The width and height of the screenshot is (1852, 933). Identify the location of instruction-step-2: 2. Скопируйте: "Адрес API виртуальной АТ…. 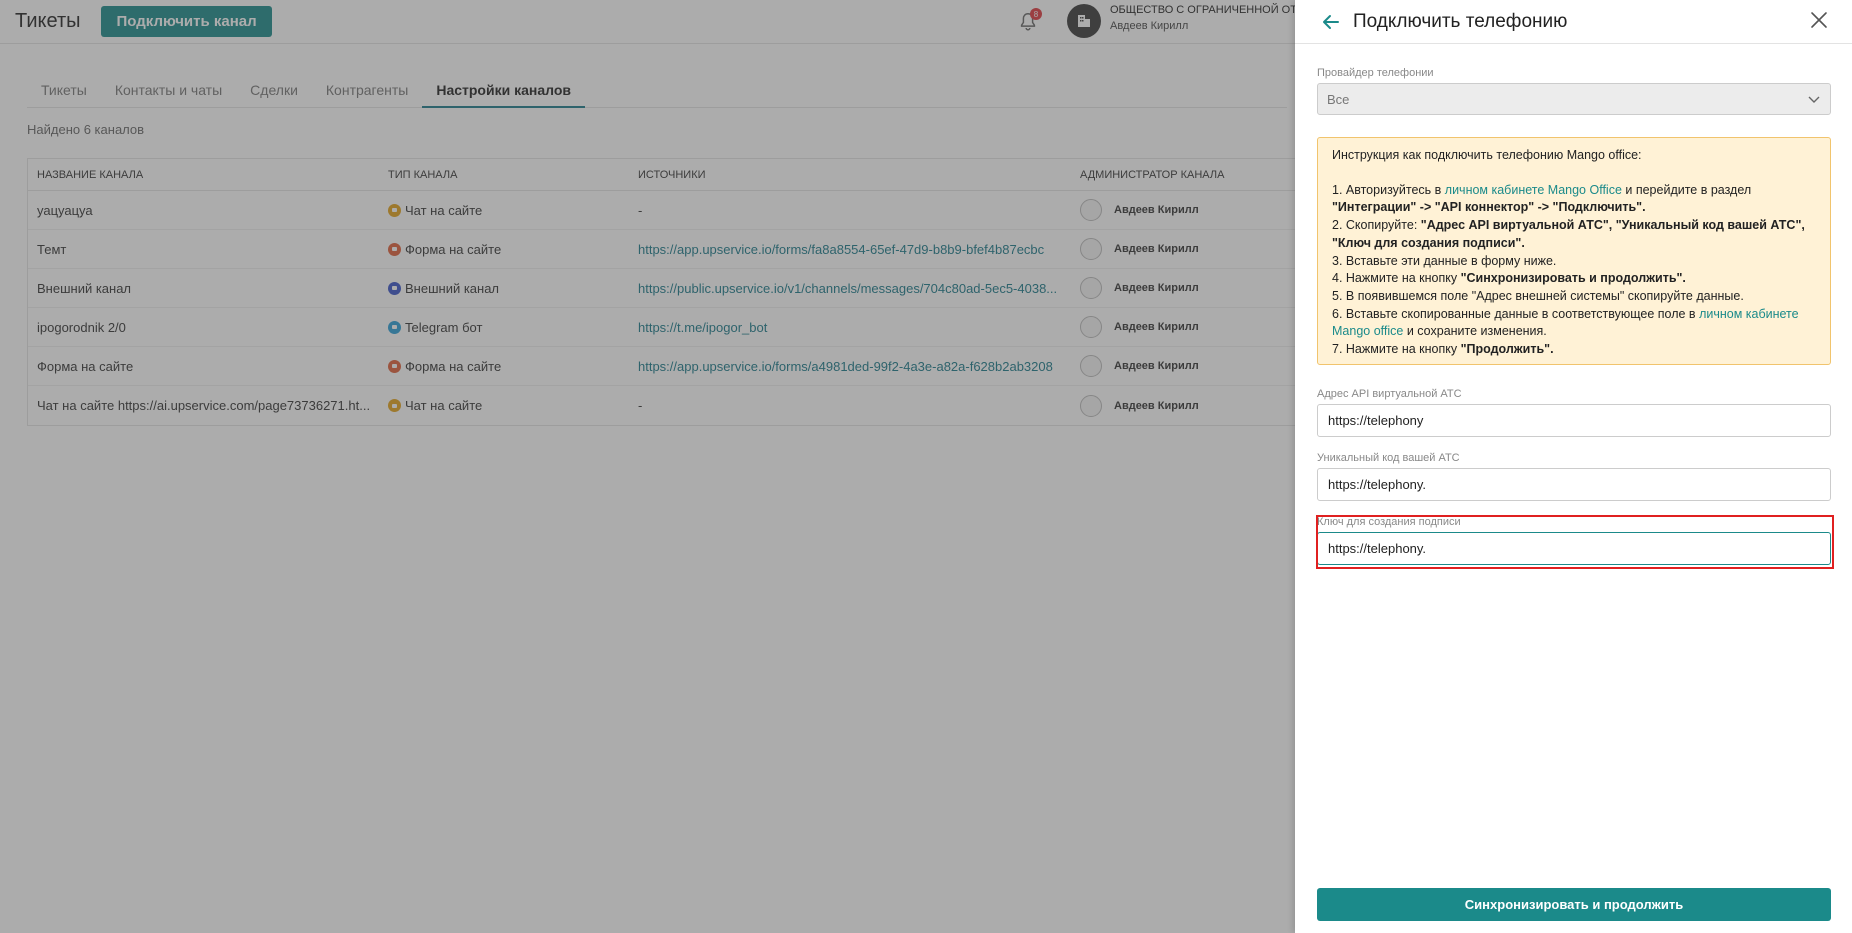
(1568, 234).